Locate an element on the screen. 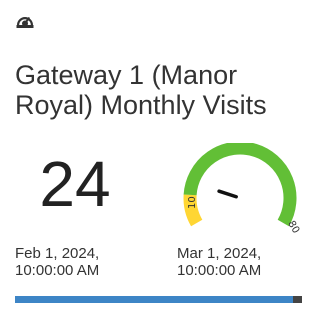 The image size is (320, 316). time-progress-bar is located at coordinates (158, 299).